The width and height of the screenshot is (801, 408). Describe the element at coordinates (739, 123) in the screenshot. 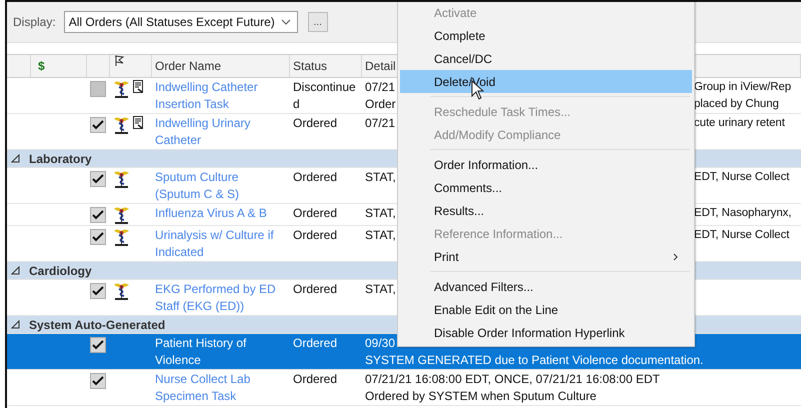

I see `order-detail: cute urinary retent` at that location.